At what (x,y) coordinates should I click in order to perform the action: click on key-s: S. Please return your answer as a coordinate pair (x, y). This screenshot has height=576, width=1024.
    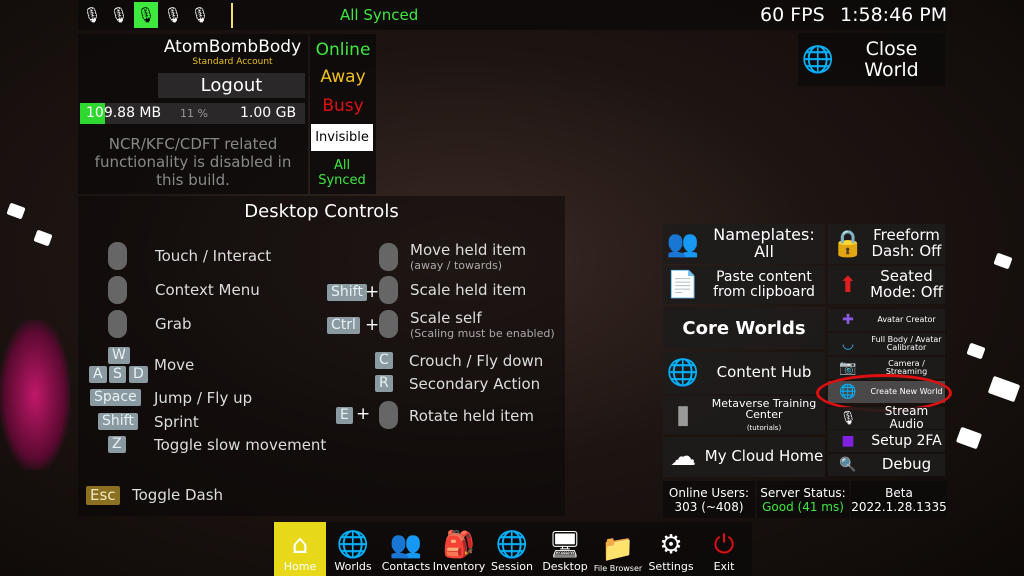
    Looking at the image, I should click on (117, 374).